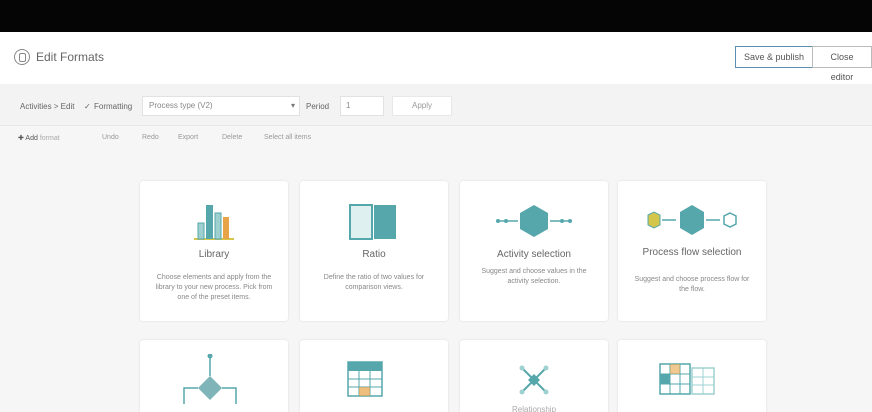  I want to click on delete-button: Delete, so click(232, 137).